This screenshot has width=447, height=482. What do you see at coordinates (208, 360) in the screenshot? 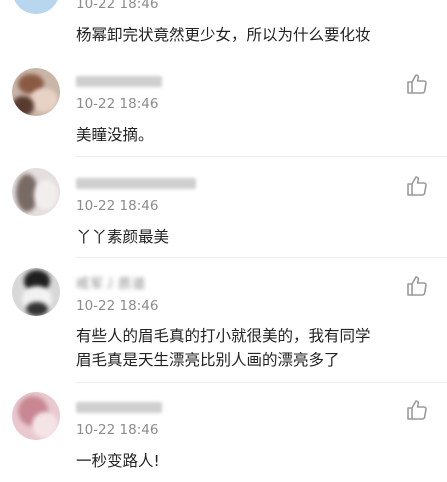
I see `comment-text-line2: 眉毛真是天生漂亮比别人画的漂亮多了` at bounding box center [208, 360].